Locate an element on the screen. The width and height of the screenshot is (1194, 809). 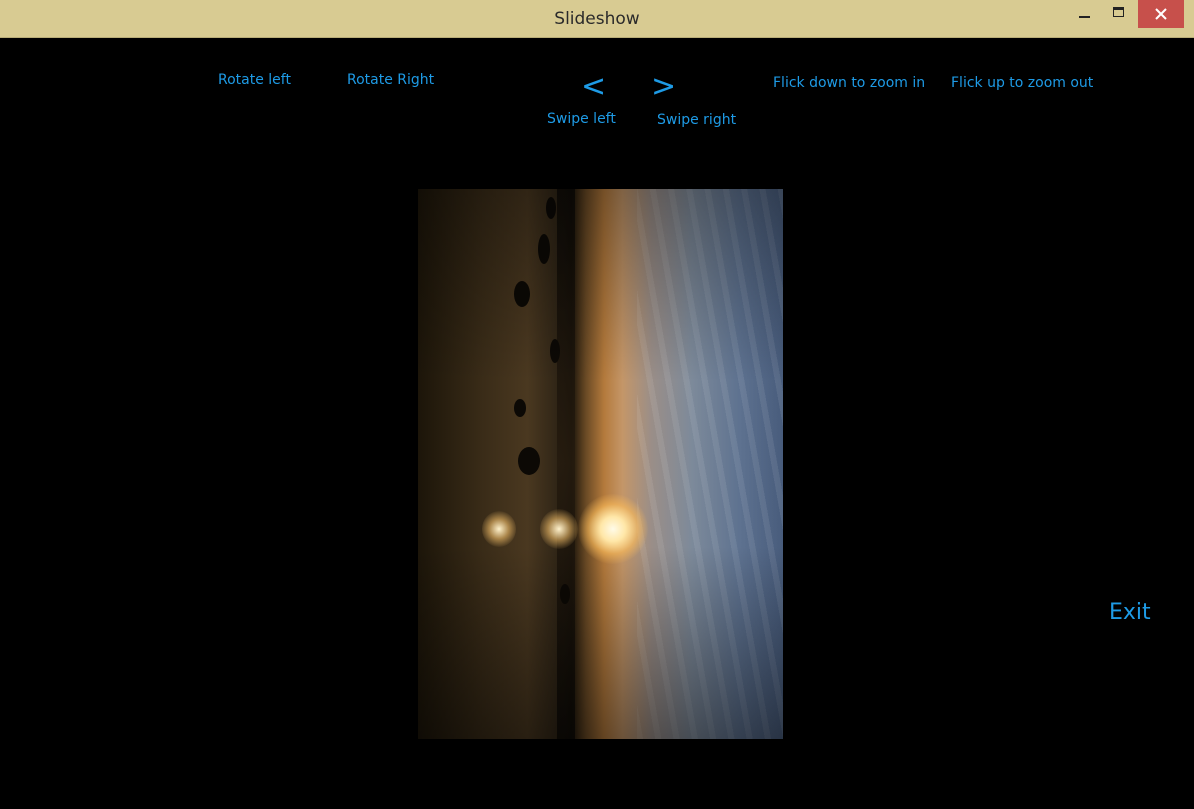
maximize-icon is located at coordinates (1118, 12).